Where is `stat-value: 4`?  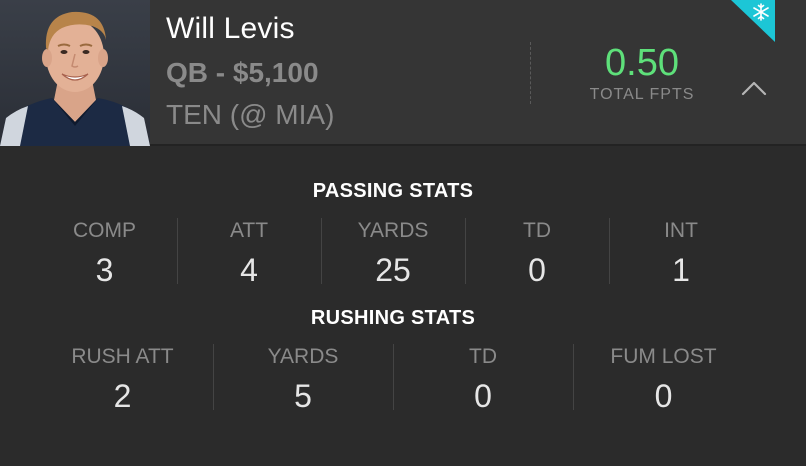
stat-value: 4 is located at coordinates (249, 270).